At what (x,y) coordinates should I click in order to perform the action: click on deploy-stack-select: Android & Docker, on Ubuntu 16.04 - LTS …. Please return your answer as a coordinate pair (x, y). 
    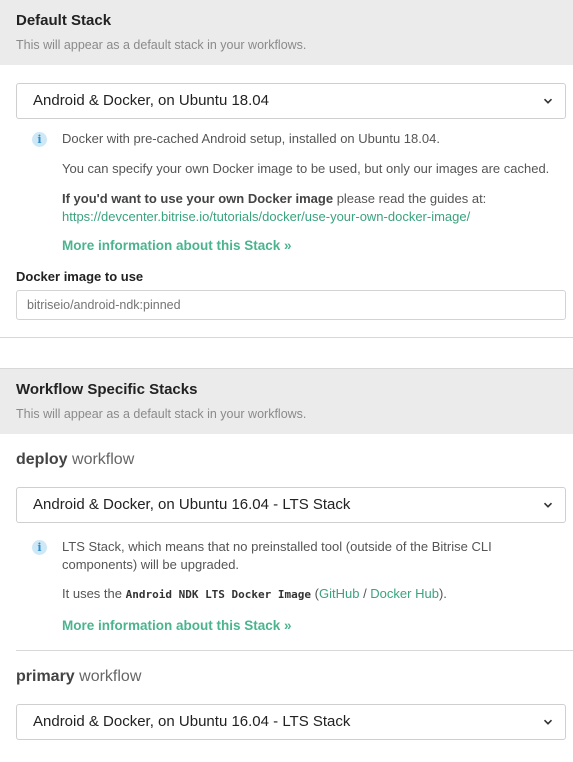
    Looking at the image, I should click on (291, 505).